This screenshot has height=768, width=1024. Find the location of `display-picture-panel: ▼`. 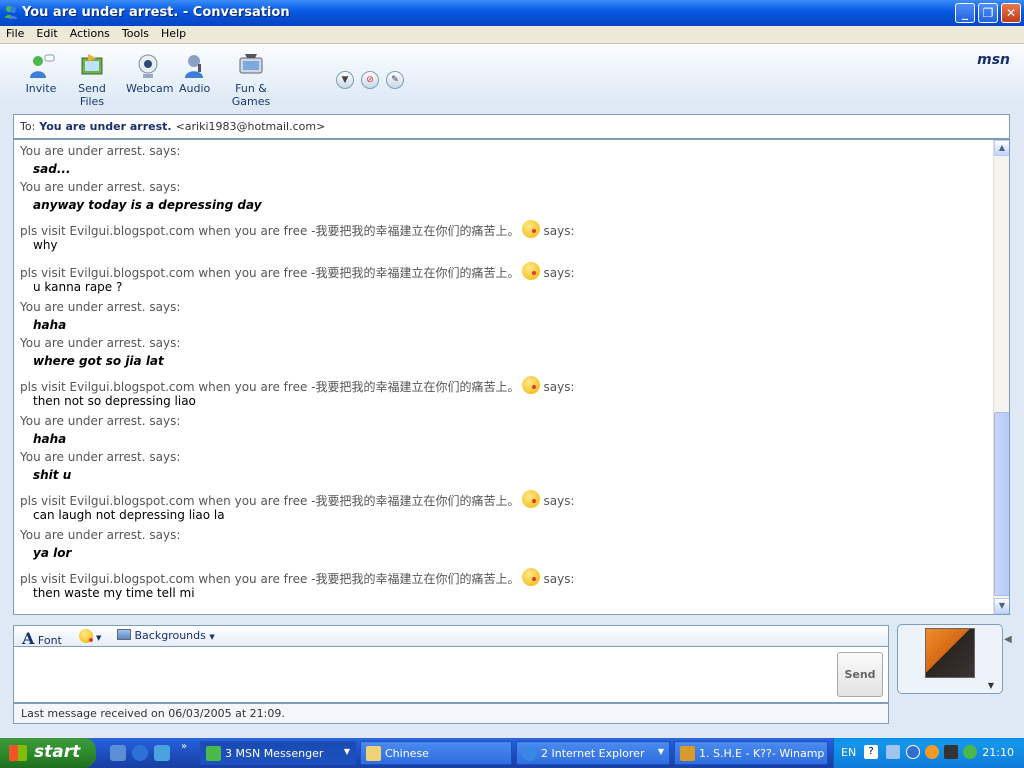

display-picture-panel: ▼ is located at coordinates (950, 659).